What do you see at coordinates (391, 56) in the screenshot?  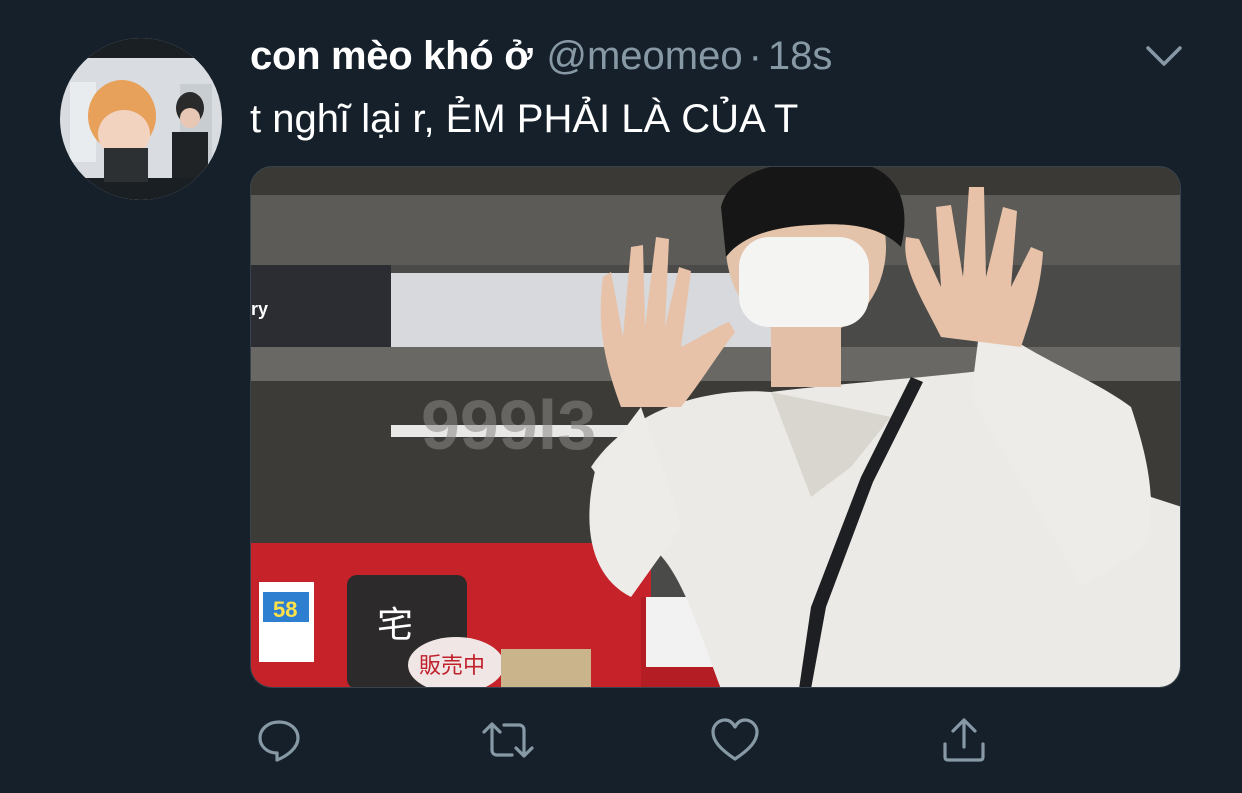 I see `display-name: con mèo khó ở` at bounding box center [391, 56].